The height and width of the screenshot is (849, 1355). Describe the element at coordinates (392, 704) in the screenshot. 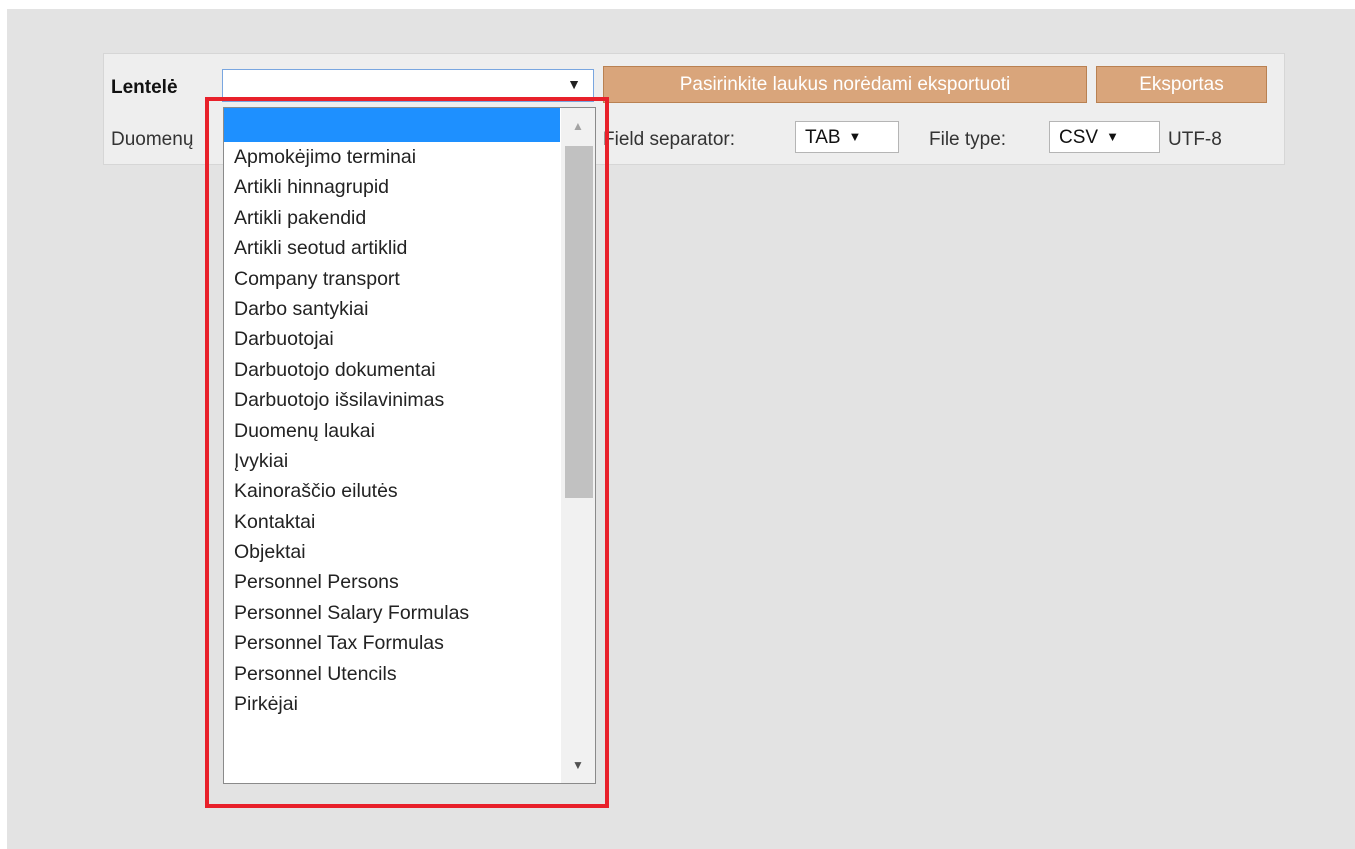

I see `dropdown-option: Pirkėjai` at that location.